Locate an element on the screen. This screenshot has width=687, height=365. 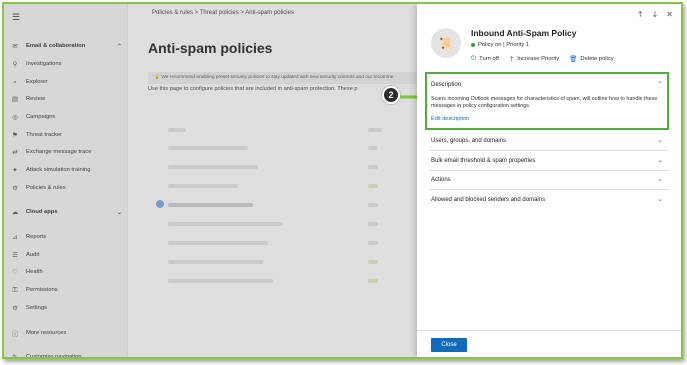
delete-policy-button: 🗑 Delete policy is located at coordinates (591, 58).